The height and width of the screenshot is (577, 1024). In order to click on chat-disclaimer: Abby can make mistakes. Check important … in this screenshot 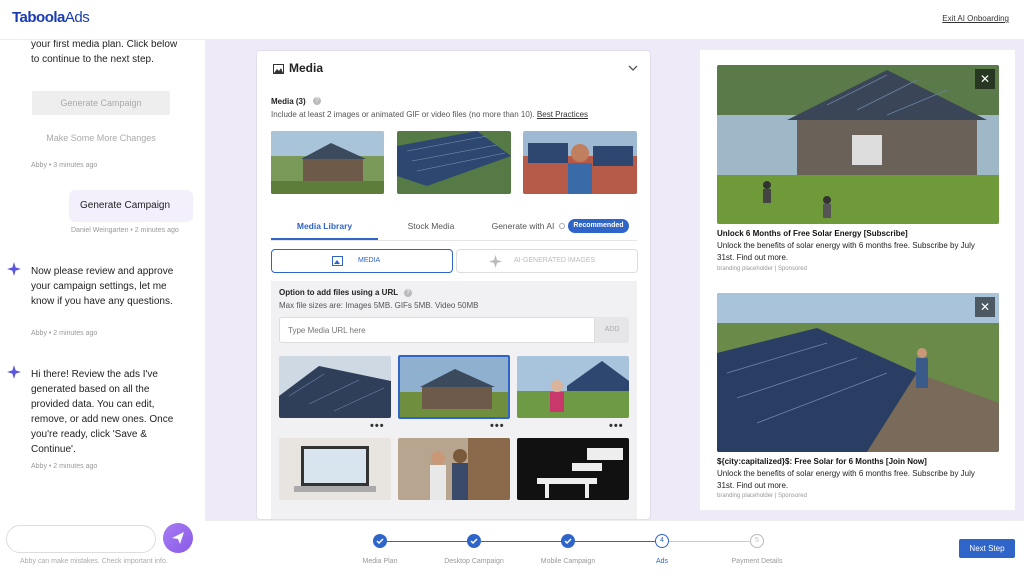, I will do `click(94, 561)`.